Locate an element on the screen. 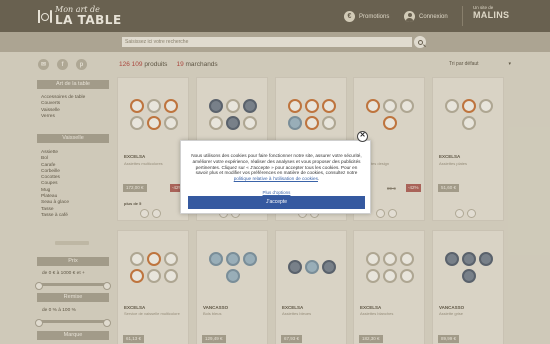  accept-button: J'accepte is located at coordinates (276, 202).